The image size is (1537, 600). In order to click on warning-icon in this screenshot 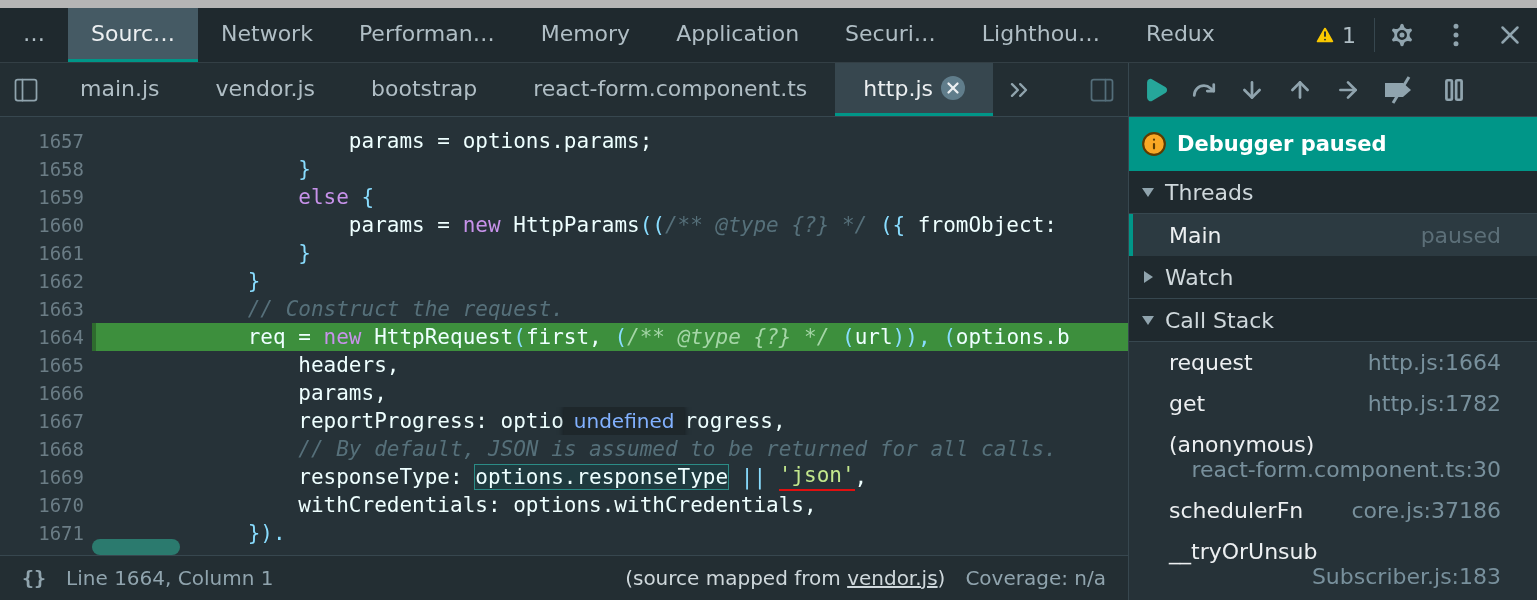, I will do `click(1325, 35)`.